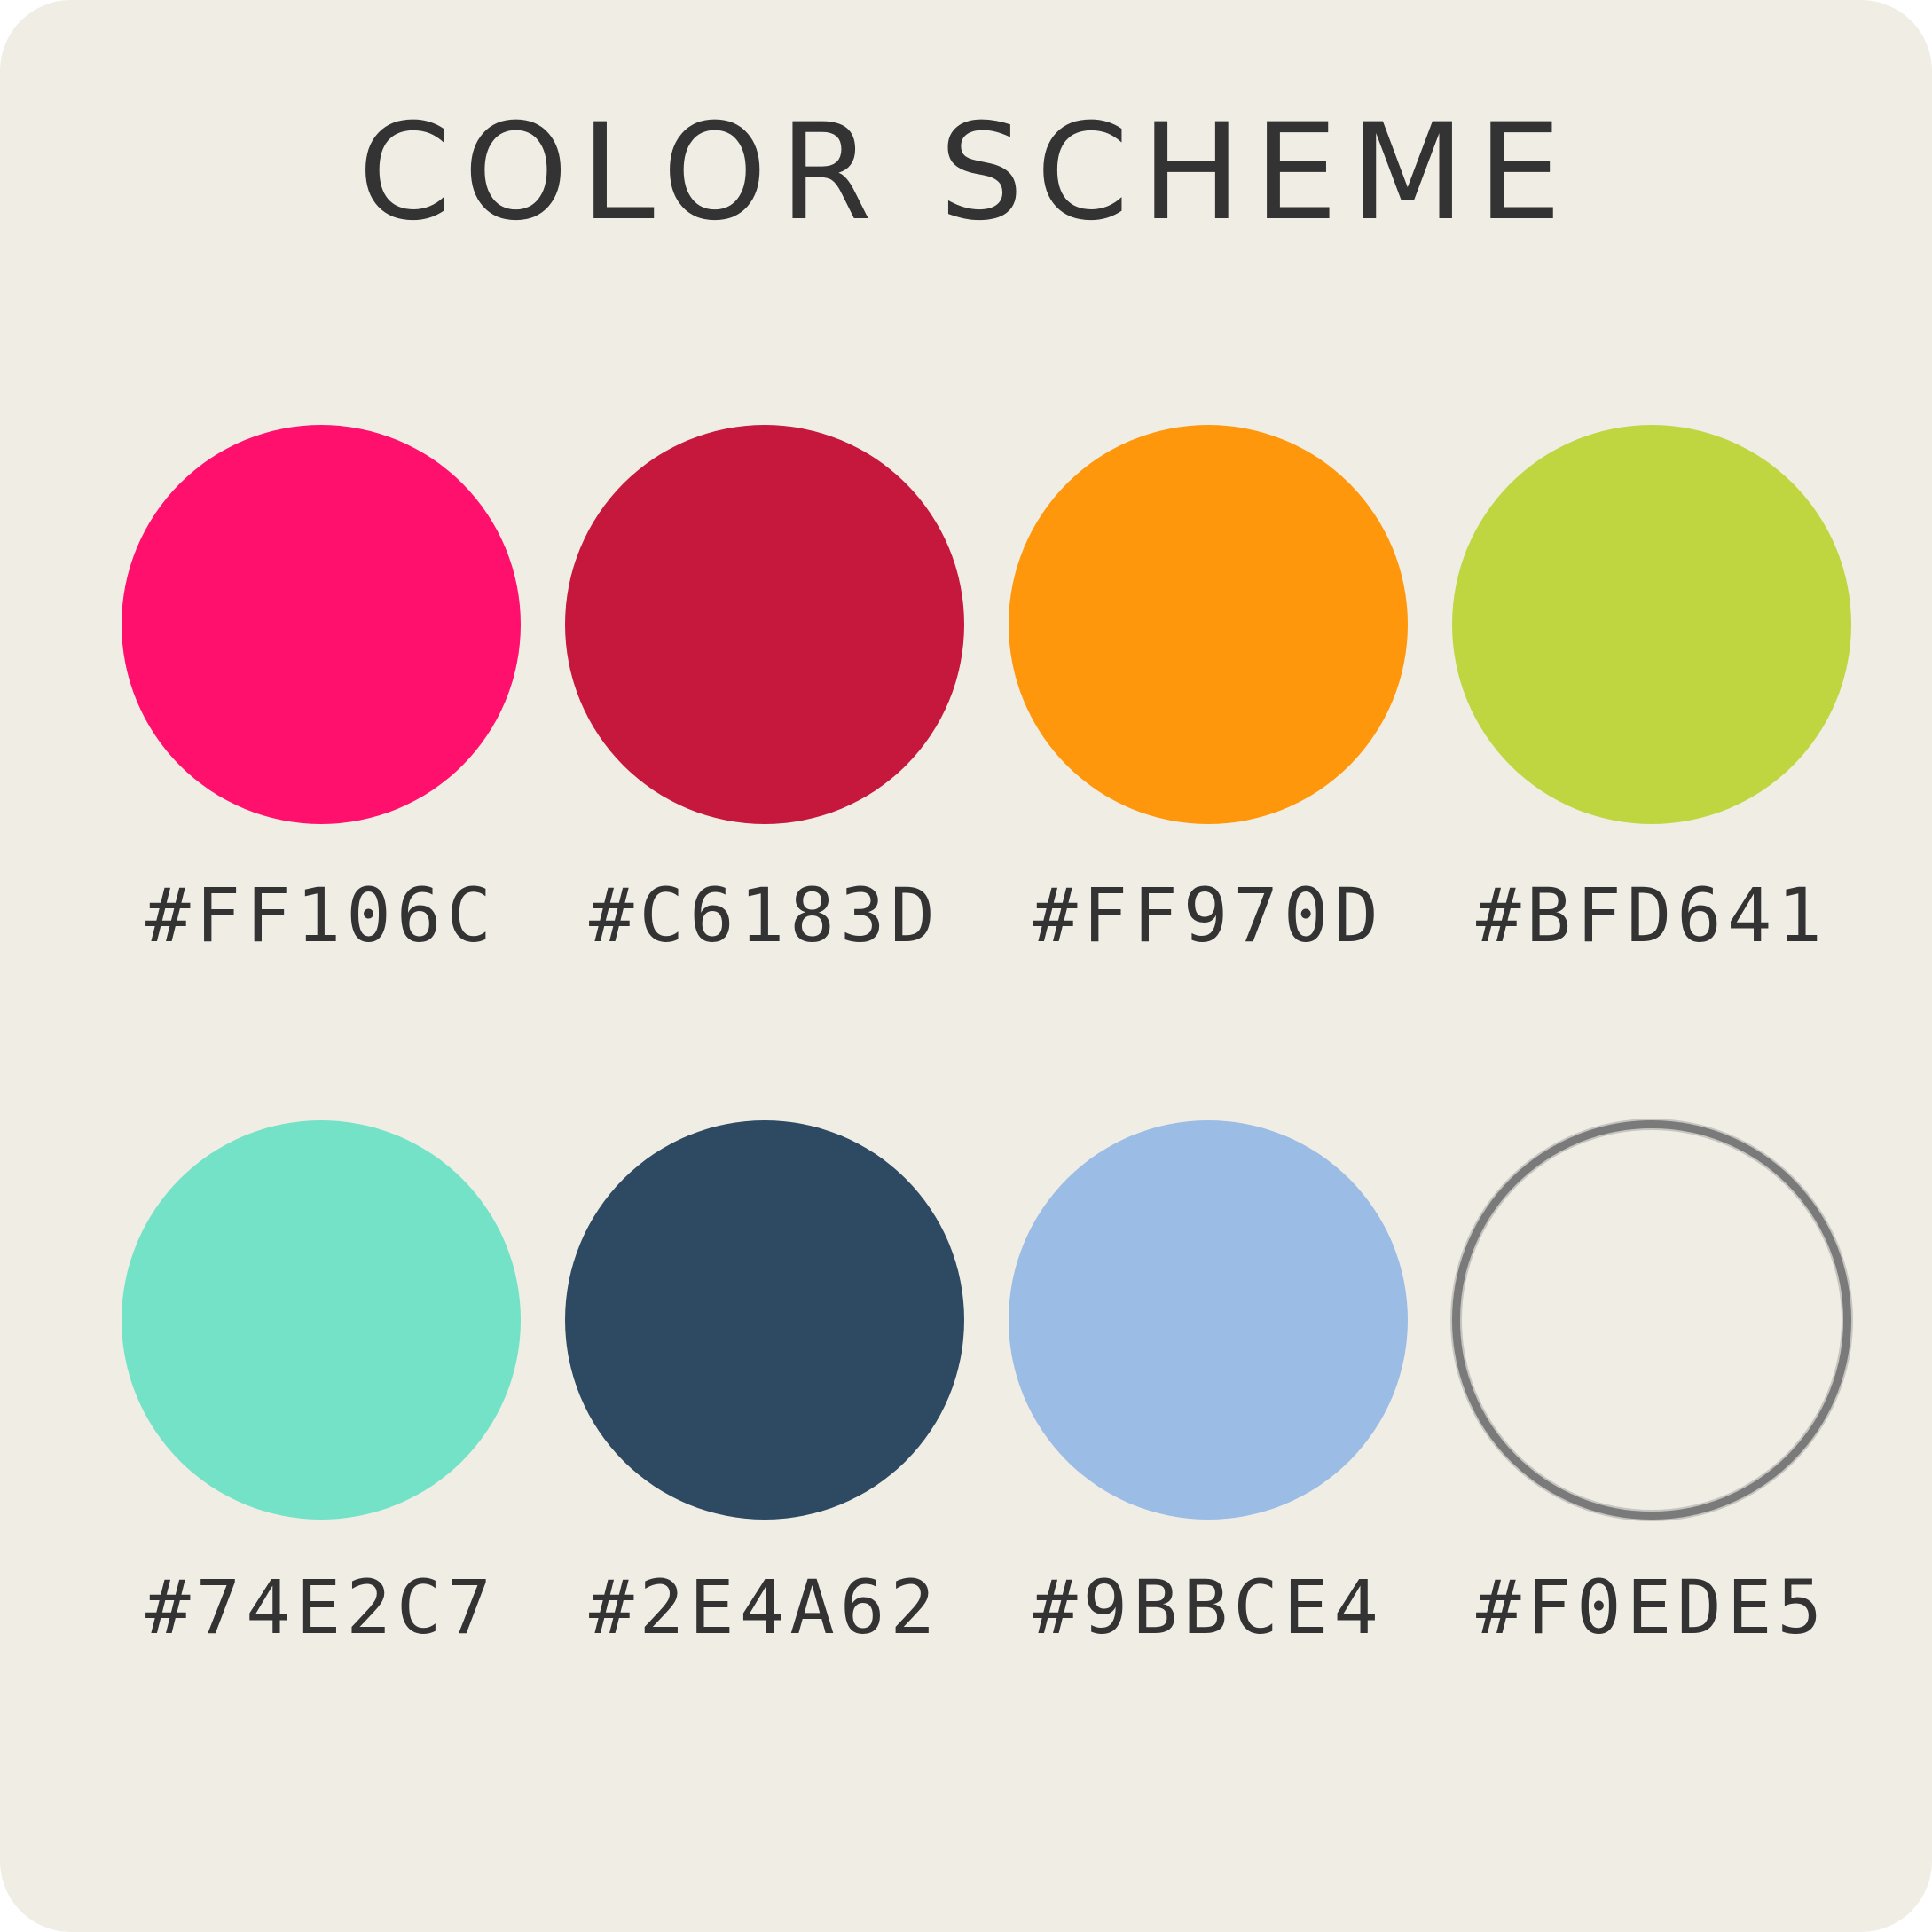 This screenshot has width=1932, height=1932. Describe the element at coordinates (764, 1607) in the screenshot. I see `hex-label-6: #2E4A62` at that location.